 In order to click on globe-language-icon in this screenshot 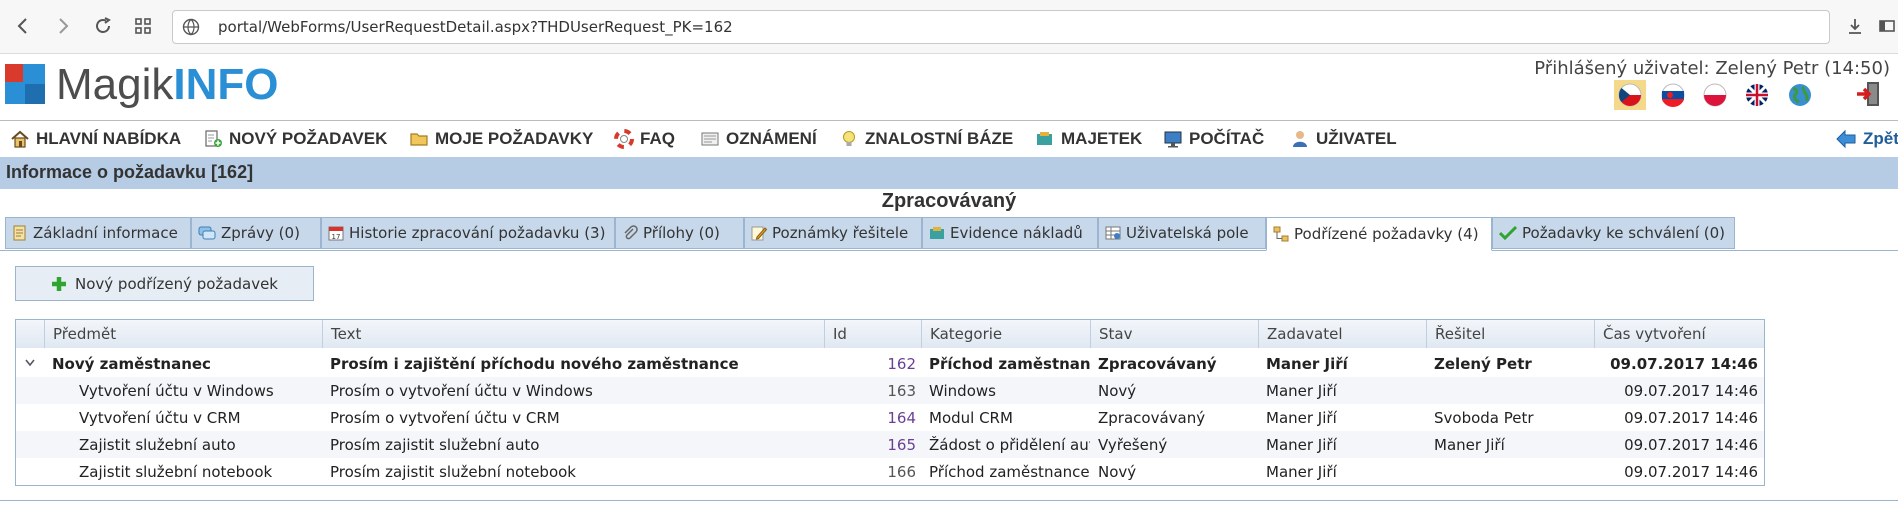, I will do `click(1800, 95)`.